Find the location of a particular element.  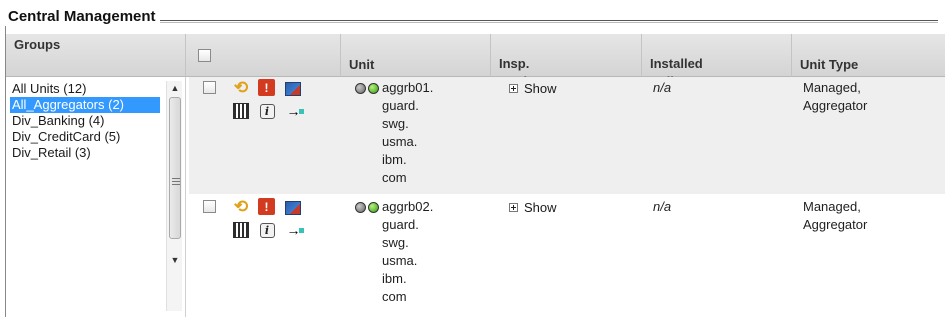

panel-title: Central Management is located at coordinates (473, 16).